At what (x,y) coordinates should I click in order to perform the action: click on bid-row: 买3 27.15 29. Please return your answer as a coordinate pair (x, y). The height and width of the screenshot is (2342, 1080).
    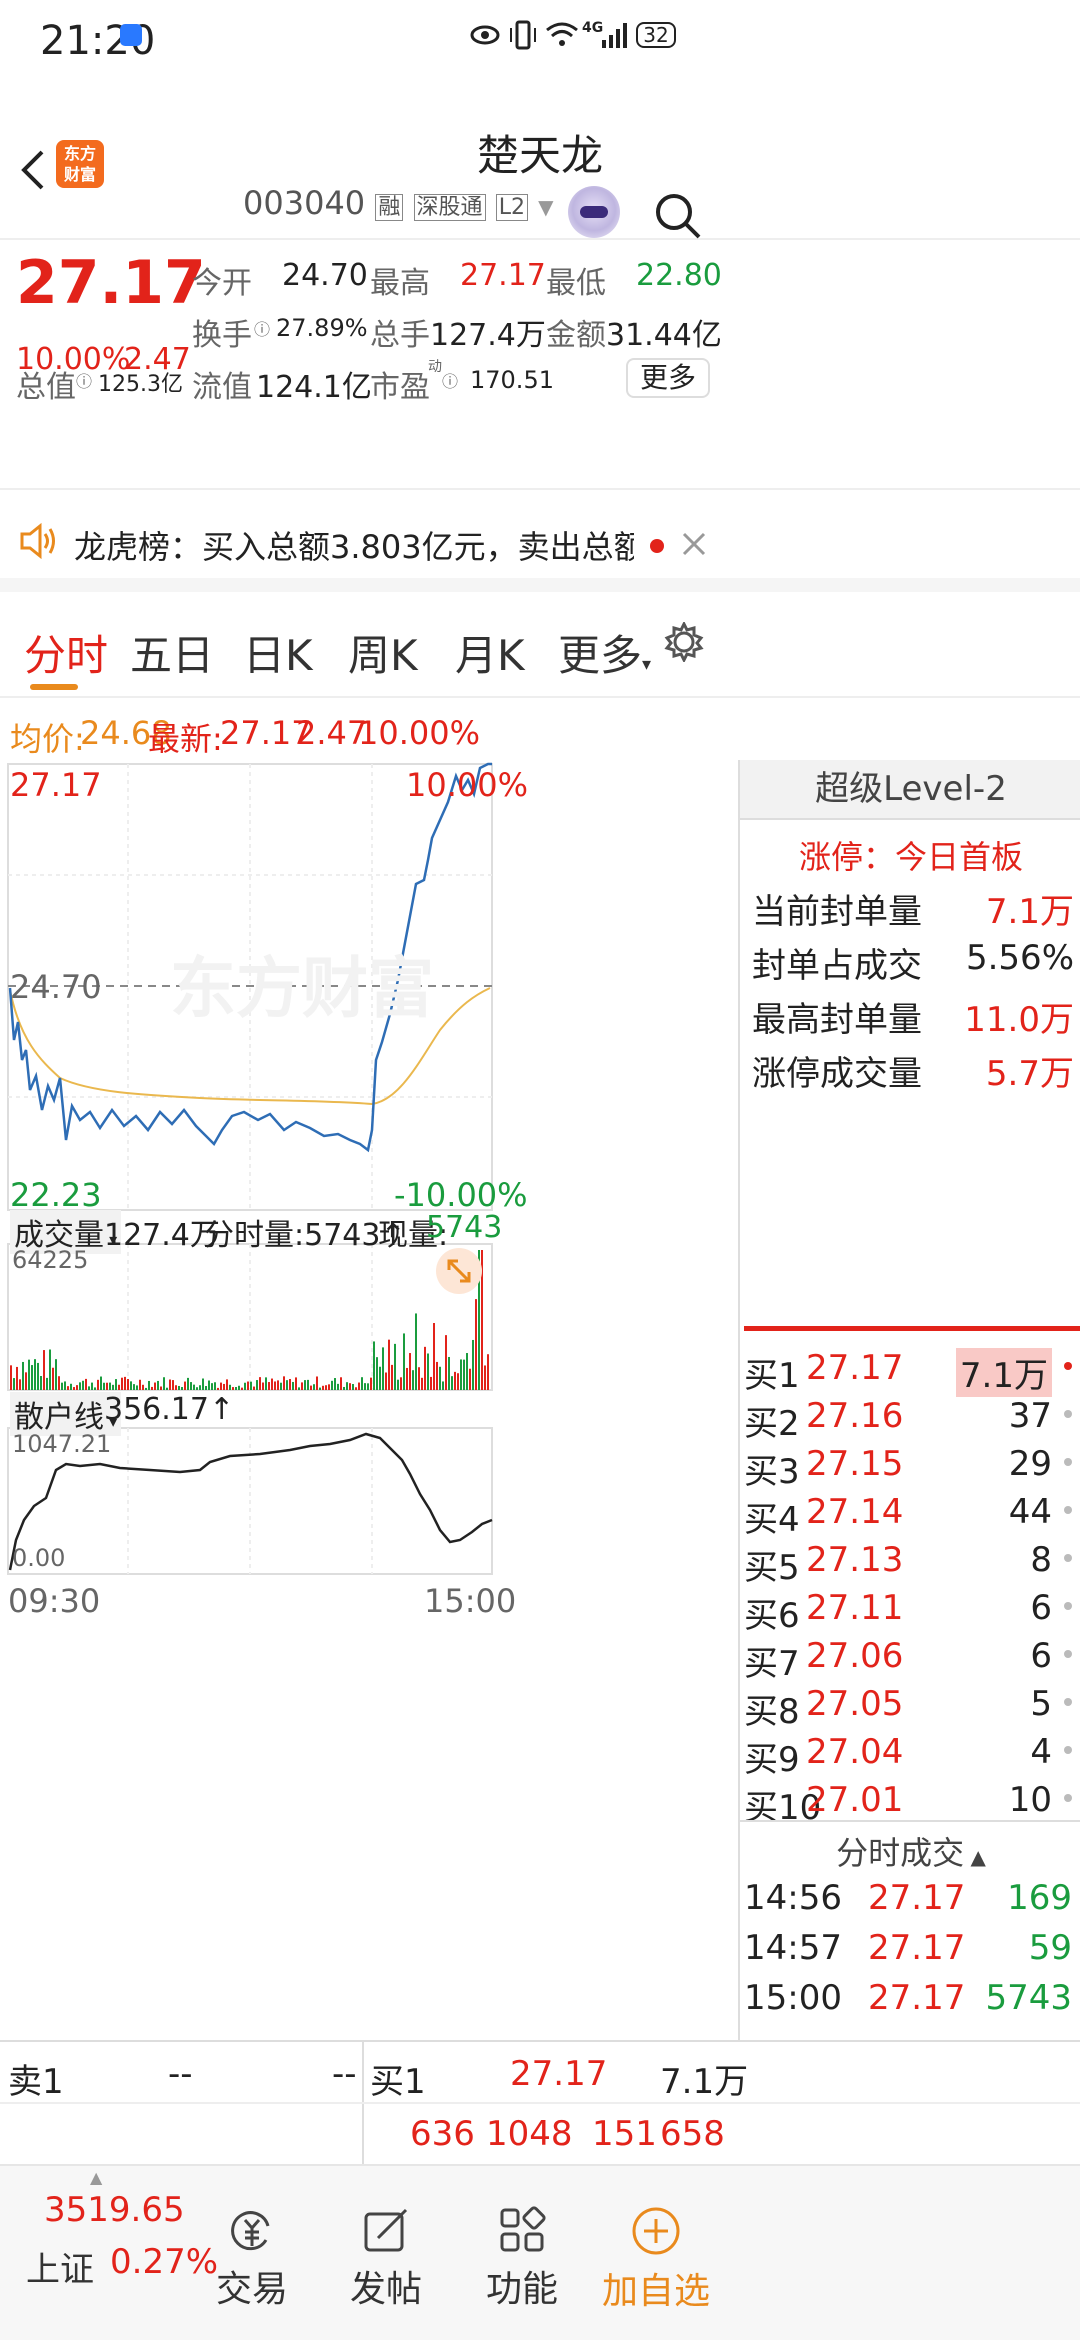
    Looking at the image, I should click on (910, 1468).